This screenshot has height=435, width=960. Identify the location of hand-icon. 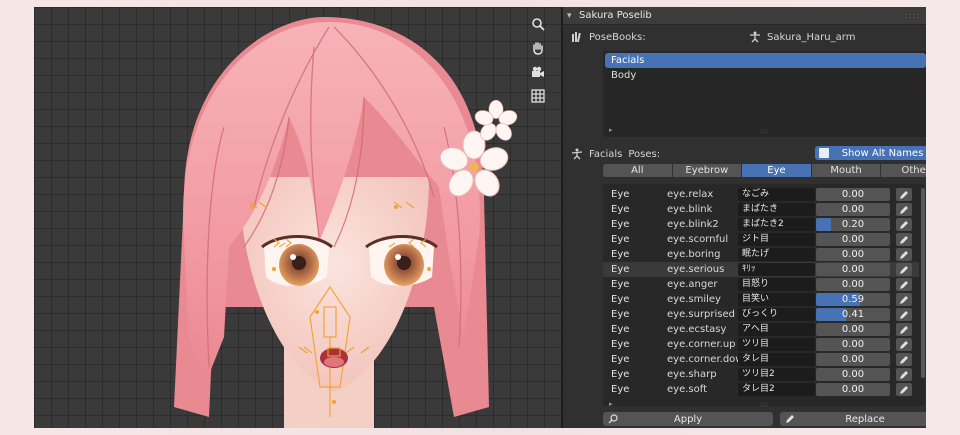
(538, 48).